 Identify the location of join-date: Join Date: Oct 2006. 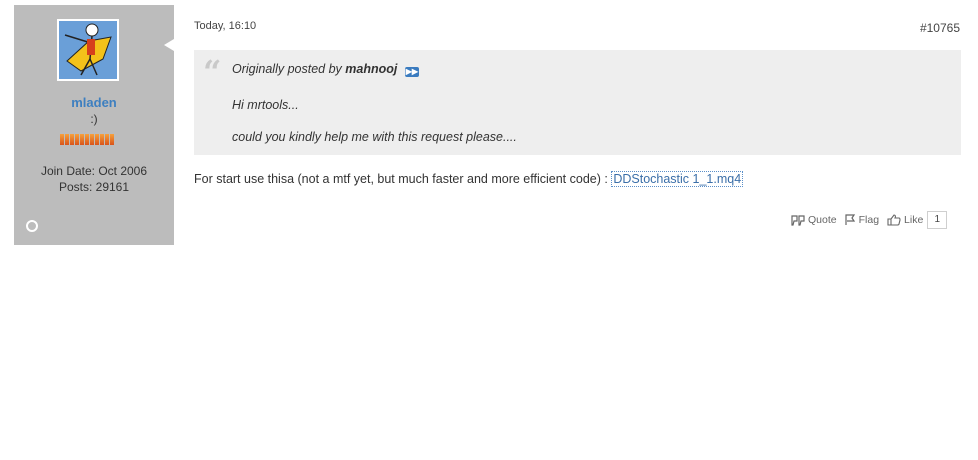
(94, 171).